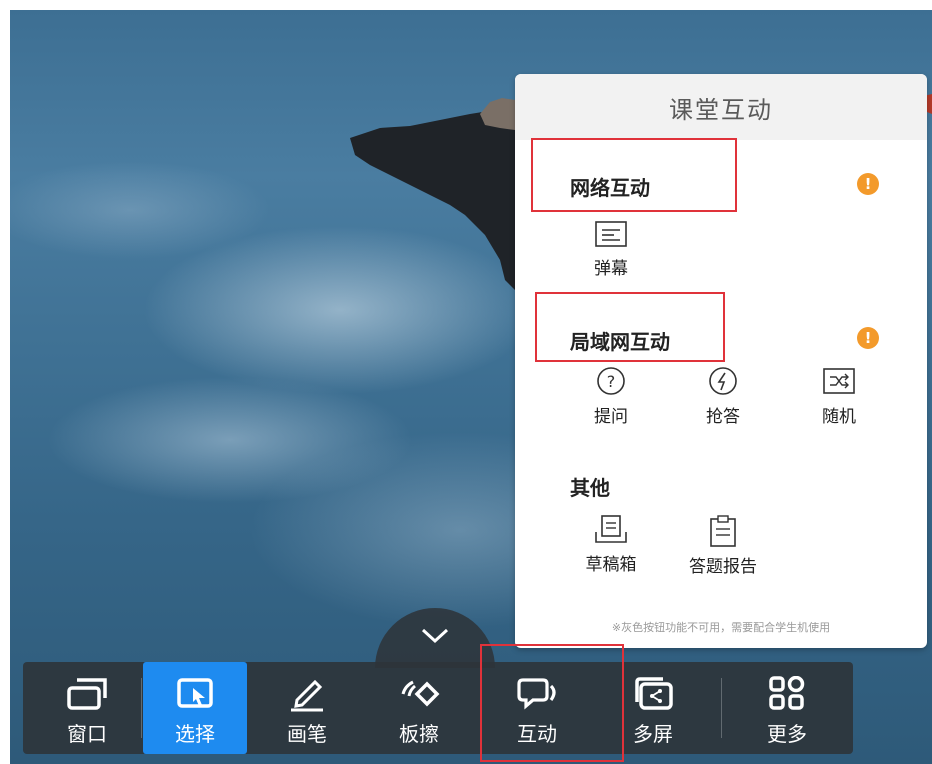  I want to click on toolbar-label: 更多, so click(787, 734).